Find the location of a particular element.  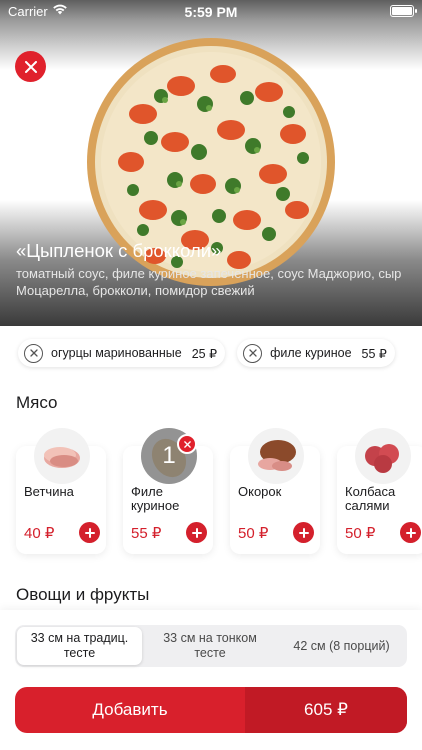

ingredient-card: 1 Филе куриное 55 ₽ is located at coordinates (168, 491).